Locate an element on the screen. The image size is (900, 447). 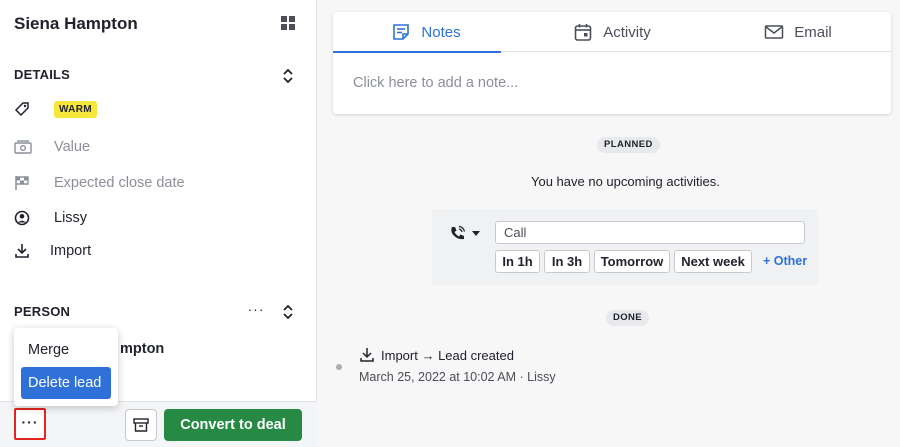
tag-icon is located at coordinates (25, 109).